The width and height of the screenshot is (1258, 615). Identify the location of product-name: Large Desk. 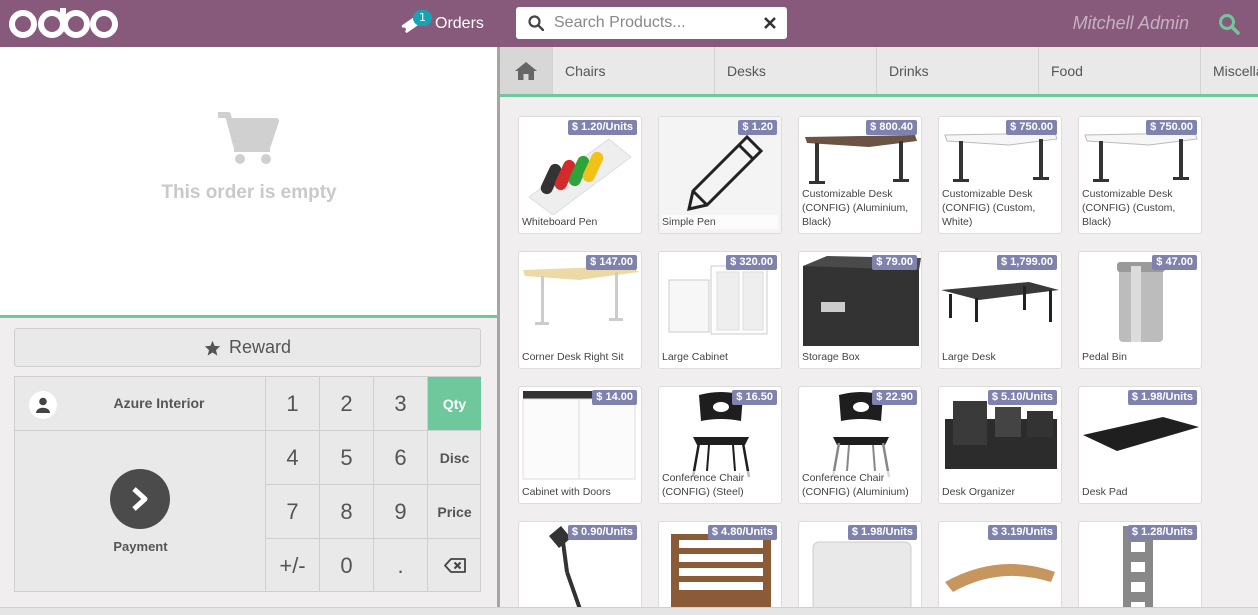
(1000, 357).